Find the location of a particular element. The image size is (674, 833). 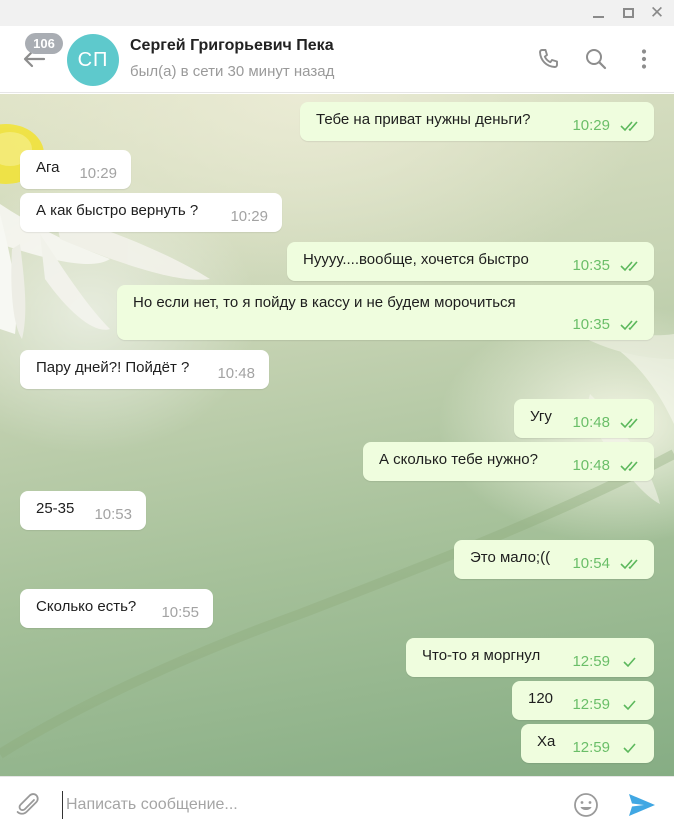

maximize-icon is located at coordinates (628, 13).